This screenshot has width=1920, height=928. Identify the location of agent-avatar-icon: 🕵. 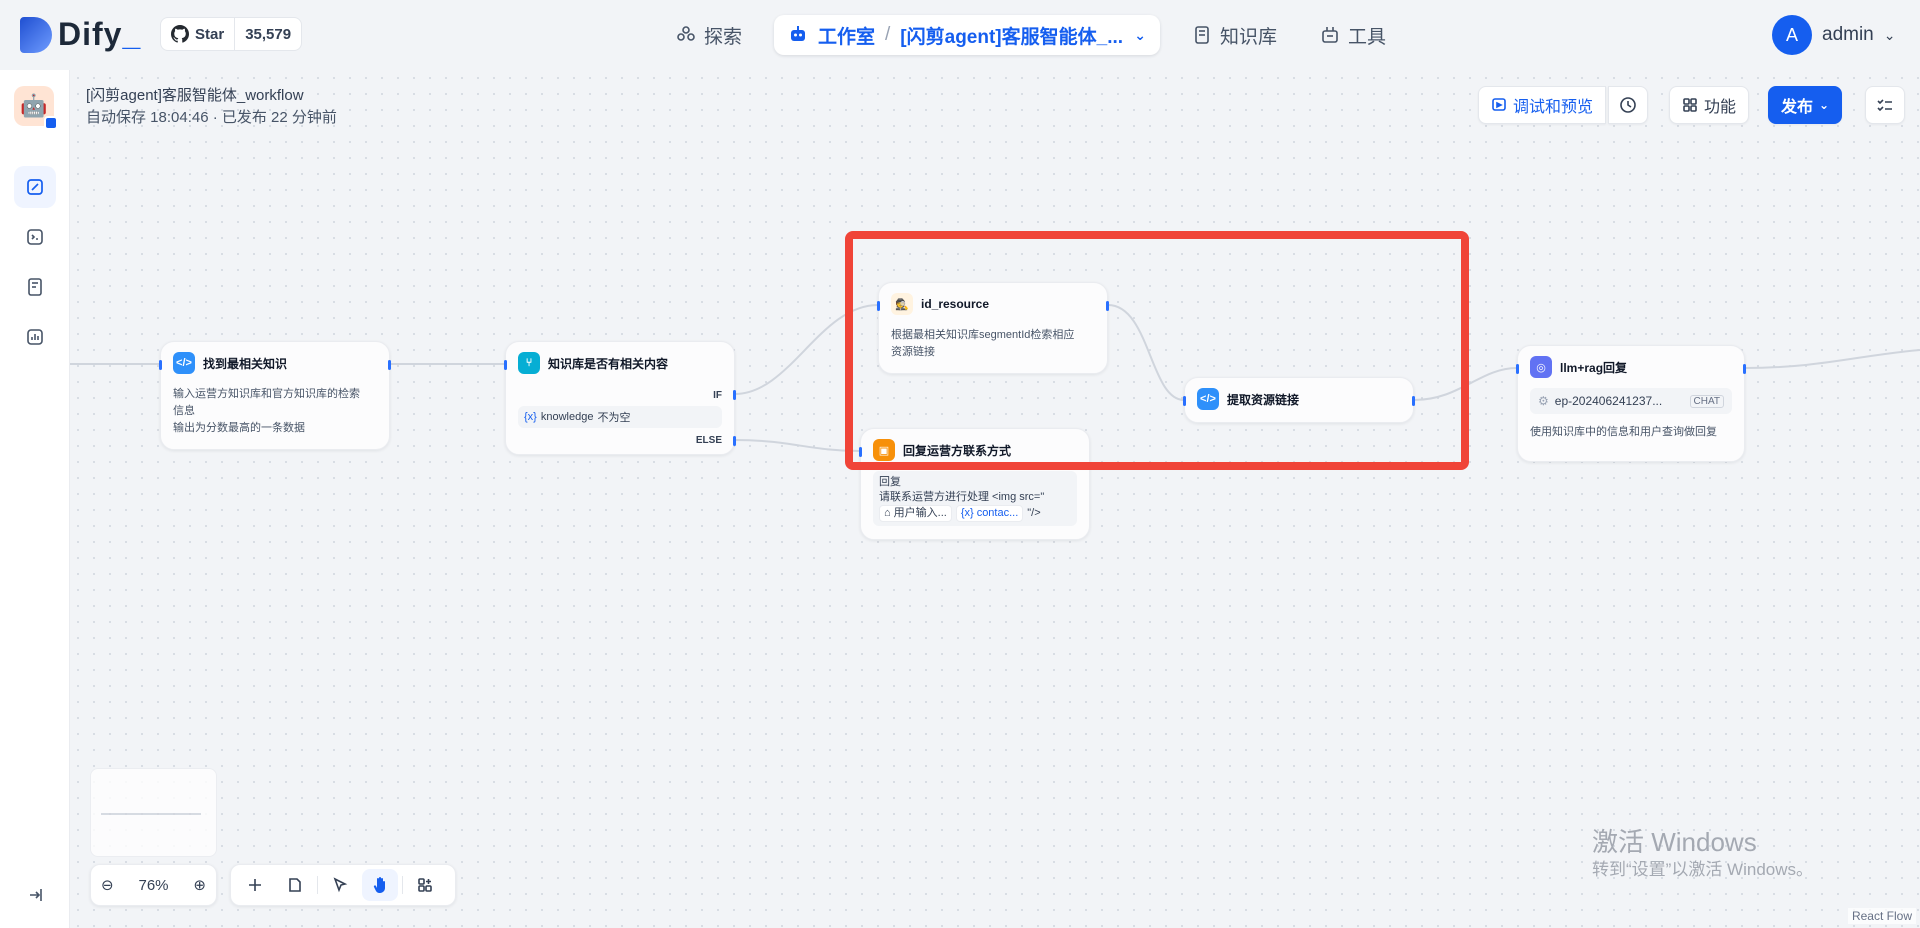
(902, 304).